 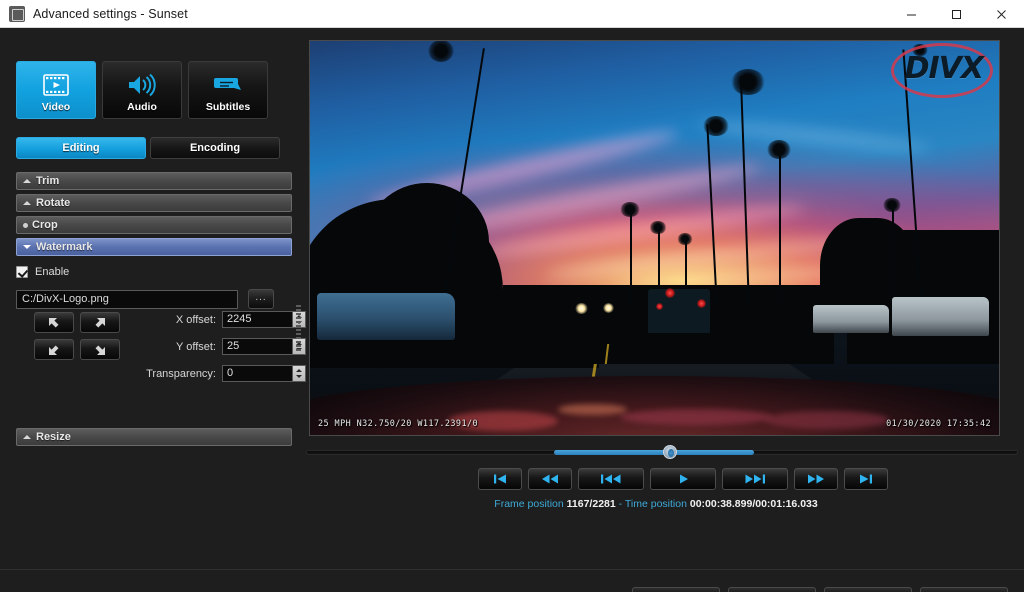 I want to click on ok-button: OK, so click(x=772, y=589).